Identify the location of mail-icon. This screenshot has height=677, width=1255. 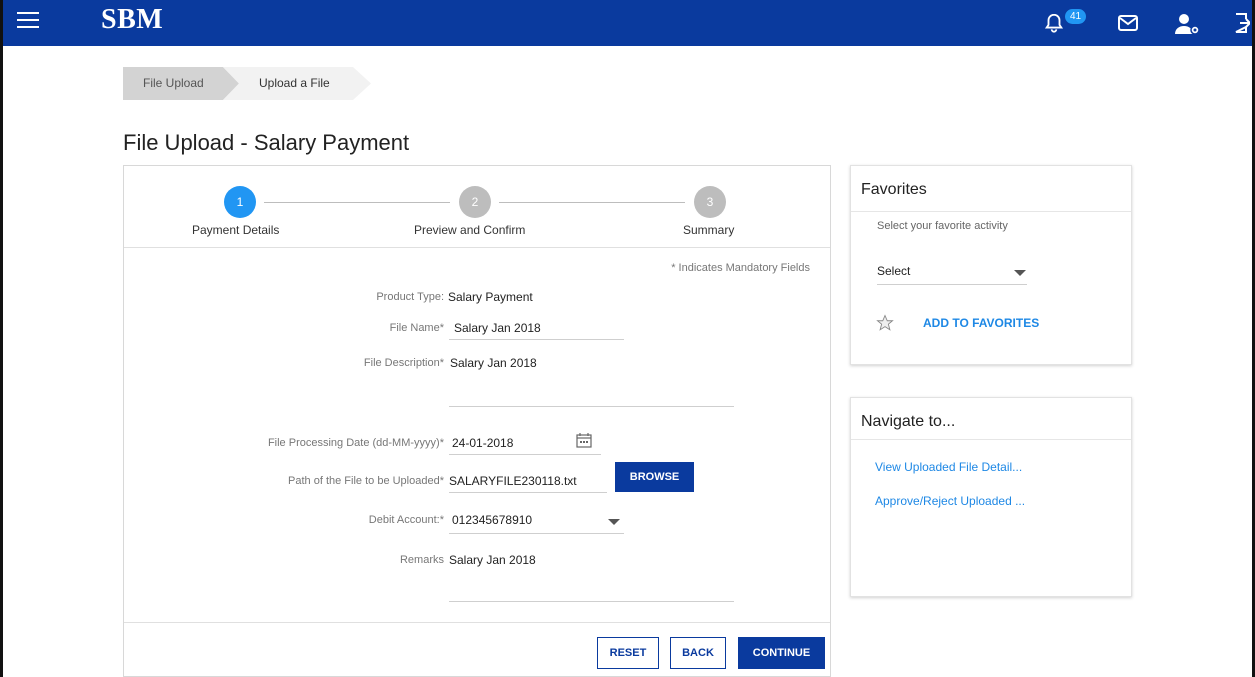
(1128, 23).